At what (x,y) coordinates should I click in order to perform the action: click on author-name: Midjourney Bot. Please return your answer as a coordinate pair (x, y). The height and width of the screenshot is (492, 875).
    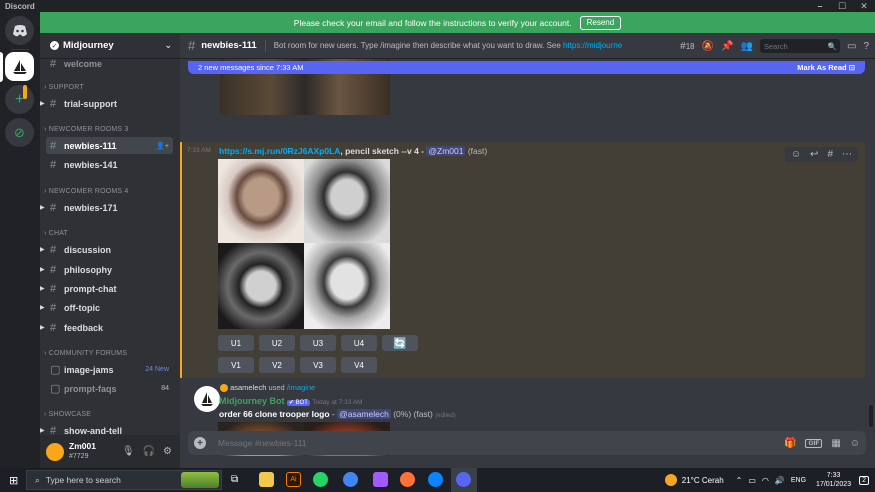
    Looking at the image, I should click on (252, 401).